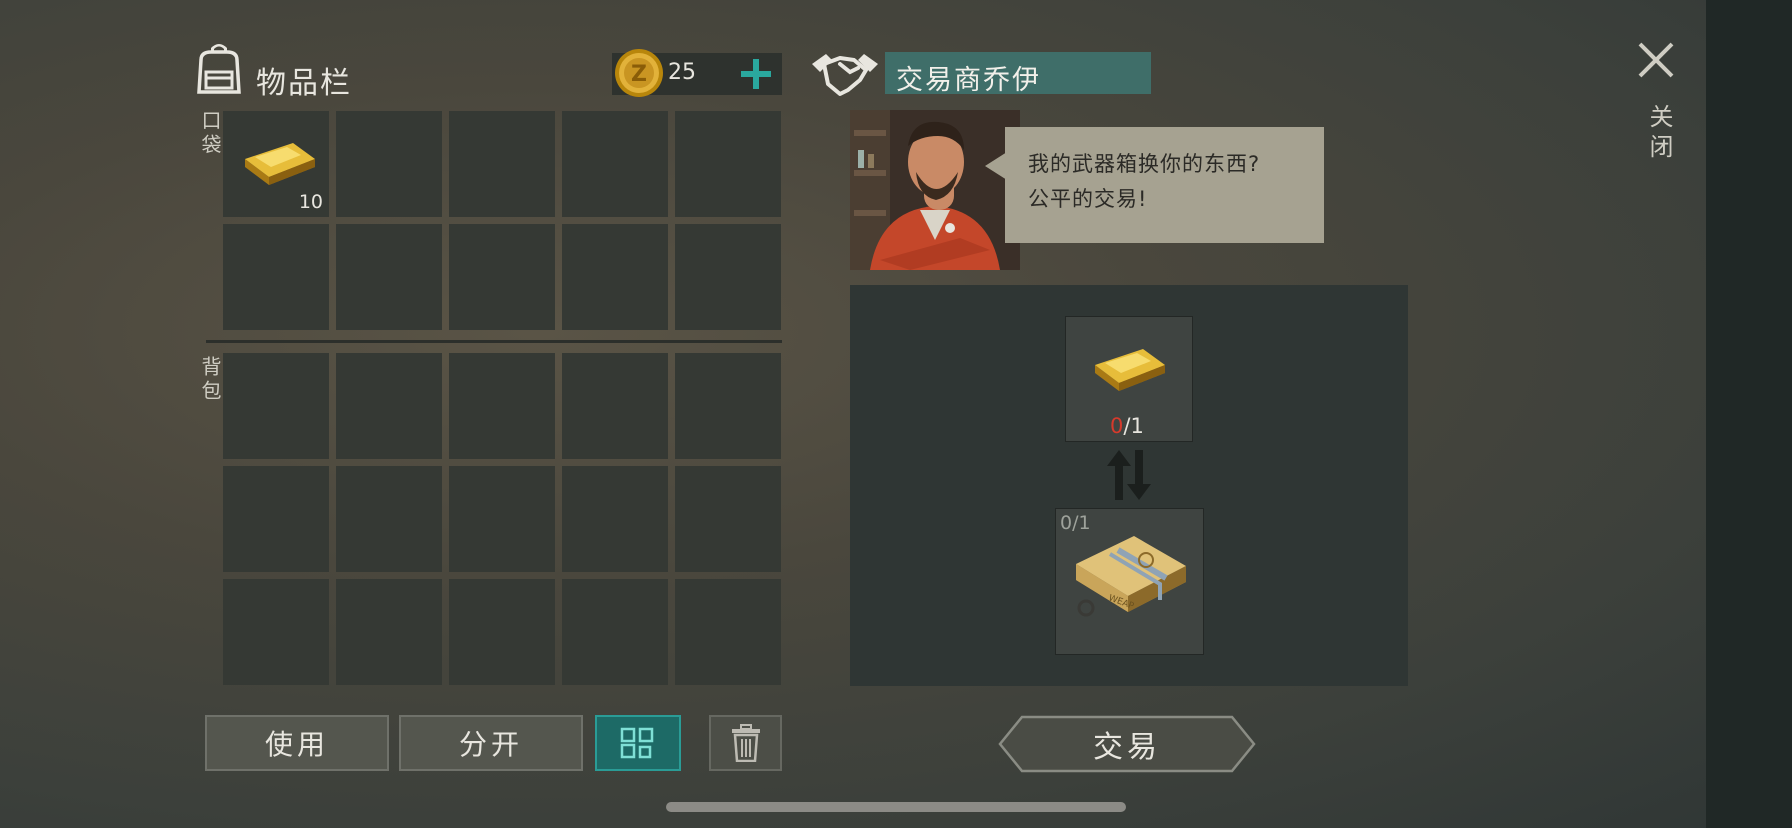  Describe the element at coordinates (1129, 475) in the screenshot. I see `swap-arrows-icon` at that location.